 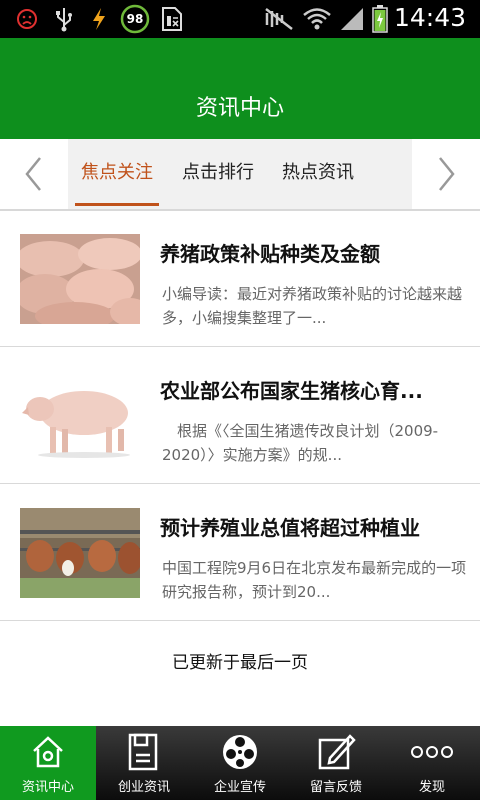 I want to click on home-icon, so click(x=48, y=752).